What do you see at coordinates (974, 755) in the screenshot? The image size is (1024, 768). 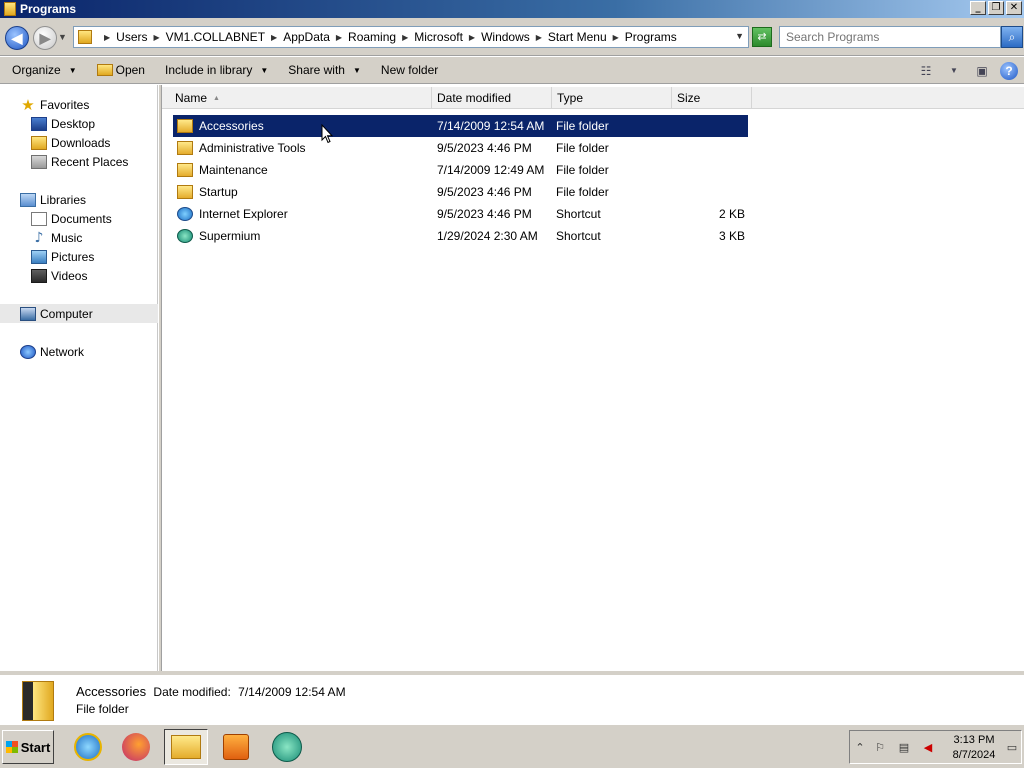 I see `clock-date: 8/7/2024` at bounding box center [974, 755].